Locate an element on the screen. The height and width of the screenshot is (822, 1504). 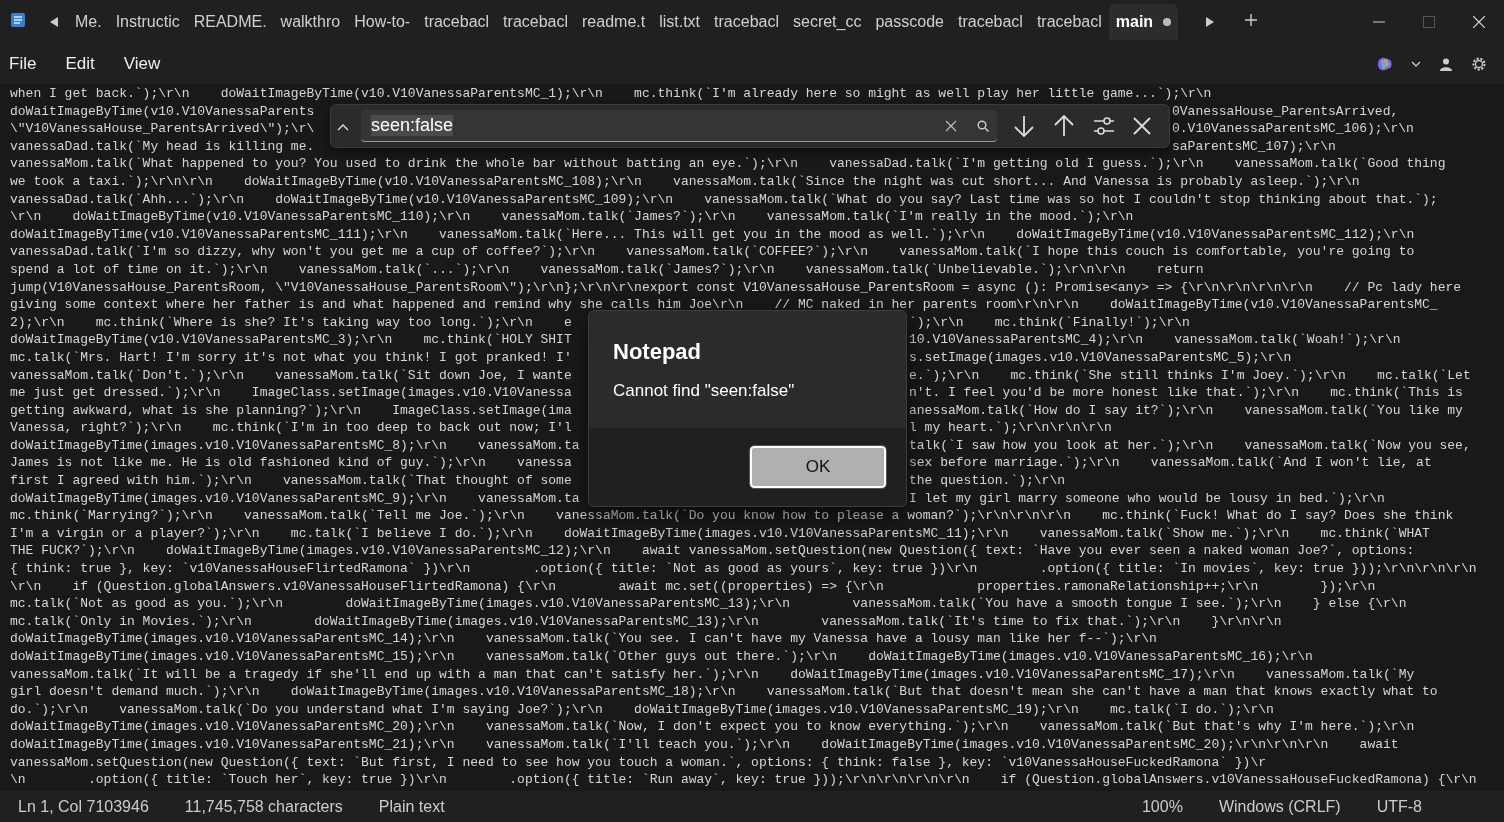
code-text: 10.V10VanessaParentsMC_4);\r\n vanessaMom.talk(`Woah!`);\r\n is located at coordinates (1155, 340).